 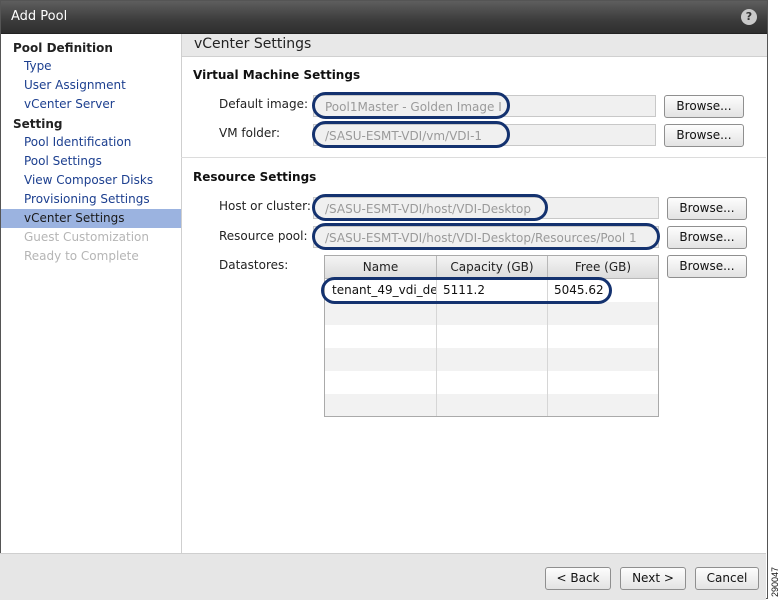 I want to click on sidebar-item-type: Type, so click(x=91, y=66).